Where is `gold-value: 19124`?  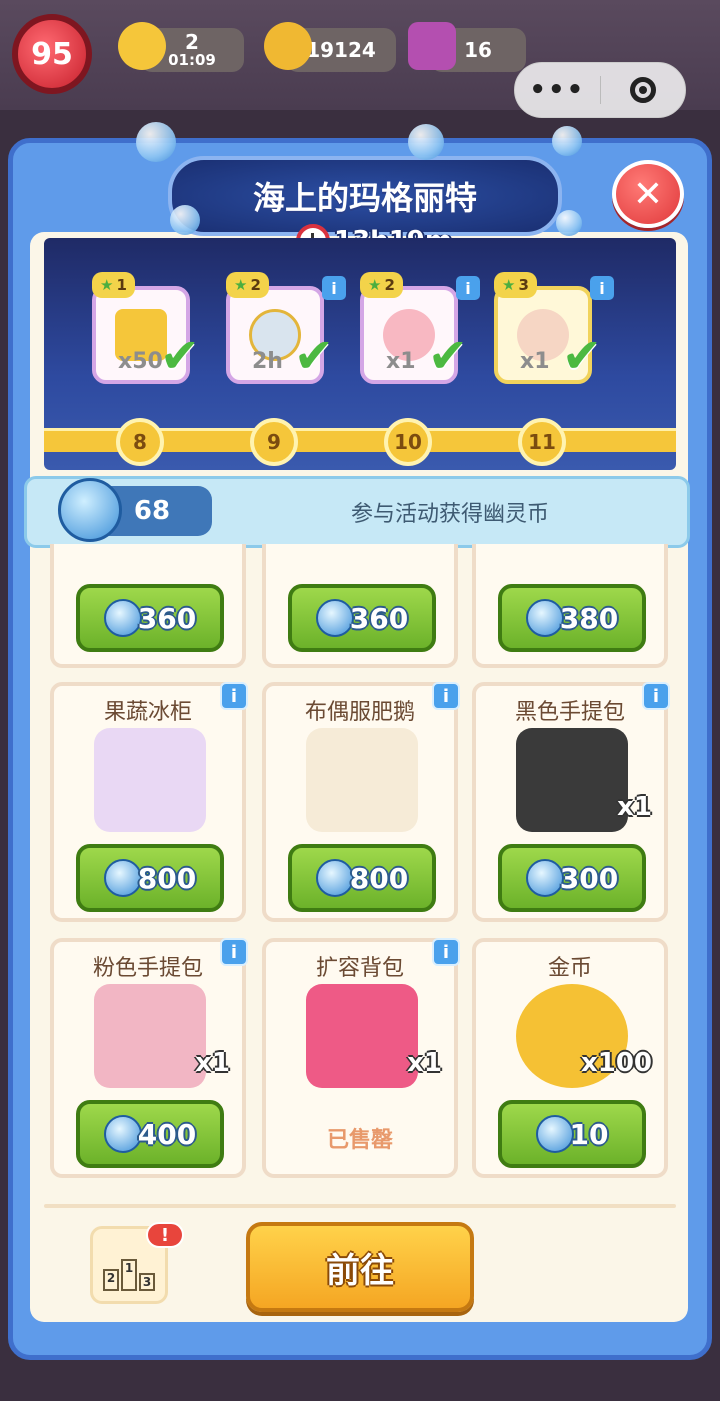
gold-value: 19124 is located at coordinates (341, 49).